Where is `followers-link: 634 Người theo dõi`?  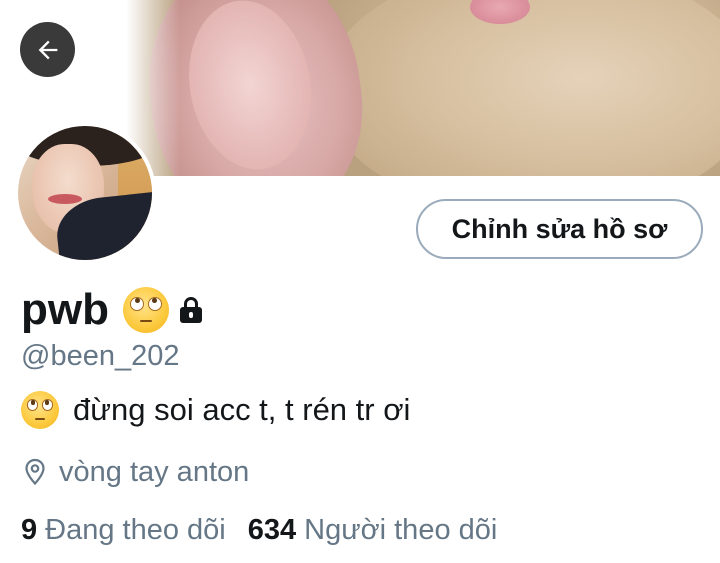 followers-link: 634 Người theo dõi is located at coordinates (373, 530).